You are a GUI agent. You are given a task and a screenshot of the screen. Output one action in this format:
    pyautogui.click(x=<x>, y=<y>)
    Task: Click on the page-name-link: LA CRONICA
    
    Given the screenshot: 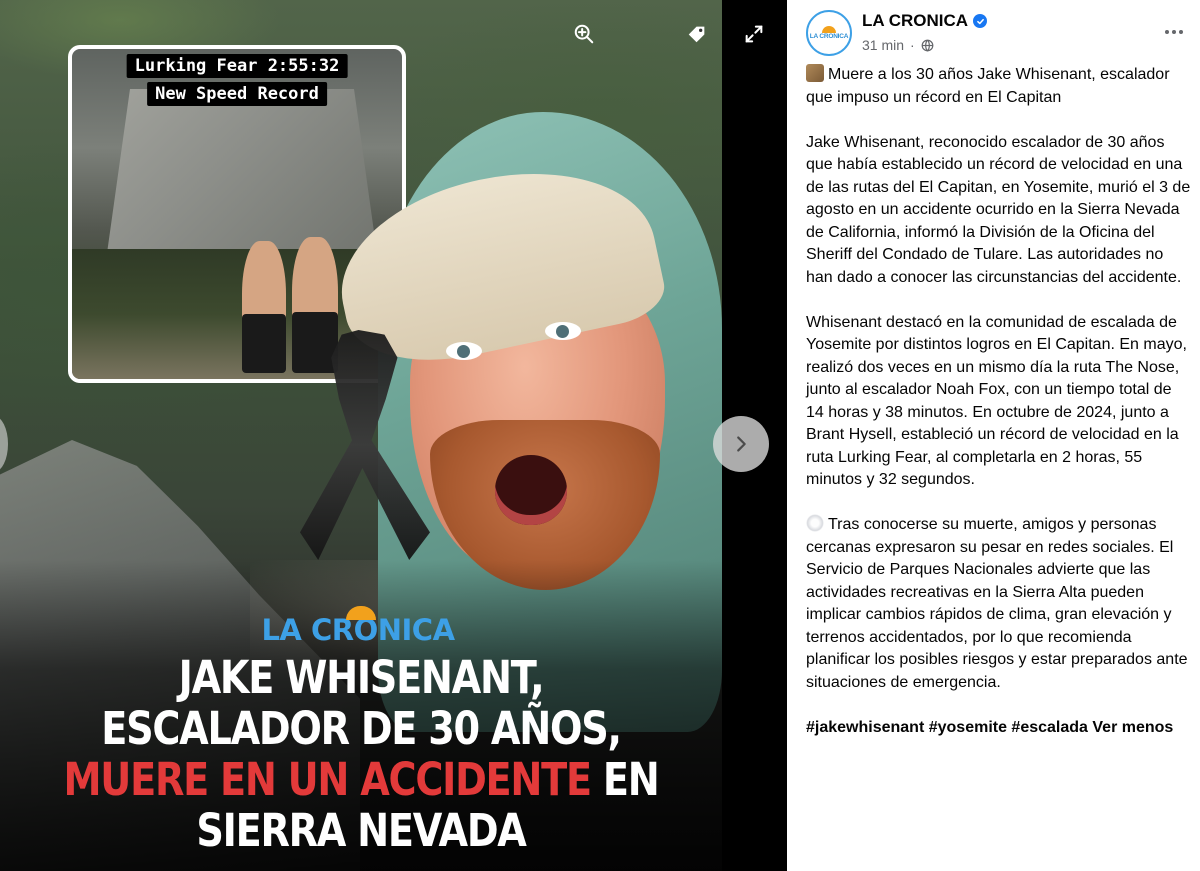 What is the action you would take?
    pyautogui.click(x=925, y=21)
    